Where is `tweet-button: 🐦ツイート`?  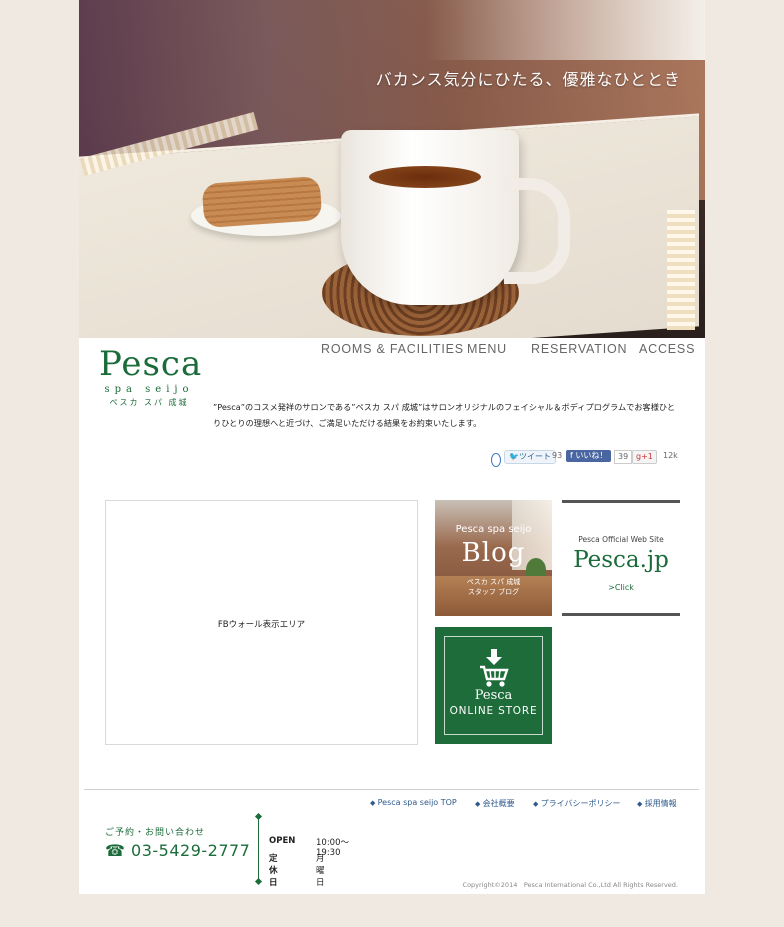
tweet-button: 🐦ツイート is located at coordinates (530, 457).